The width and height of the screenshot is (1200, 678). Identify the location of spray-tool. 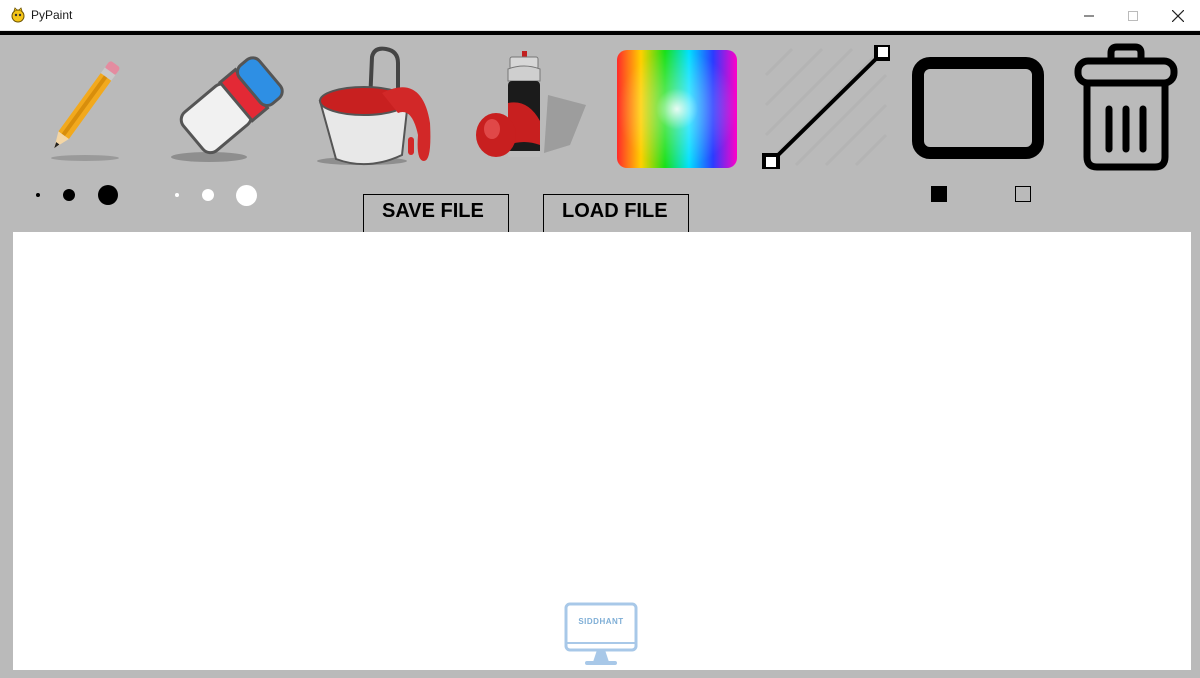
(531, 107).